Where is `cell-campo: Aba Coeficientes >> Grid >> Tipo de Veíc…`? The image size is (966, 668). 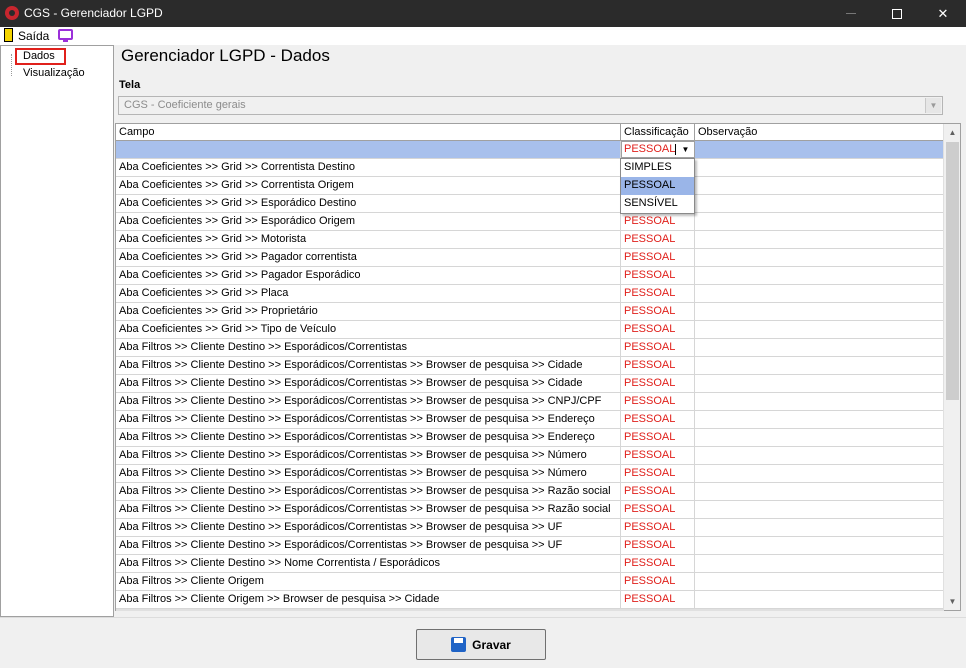 cell-campo: Aba Coeficientes >> Grid >> Tipo de Veíc… is located at coordinates (368, 329).